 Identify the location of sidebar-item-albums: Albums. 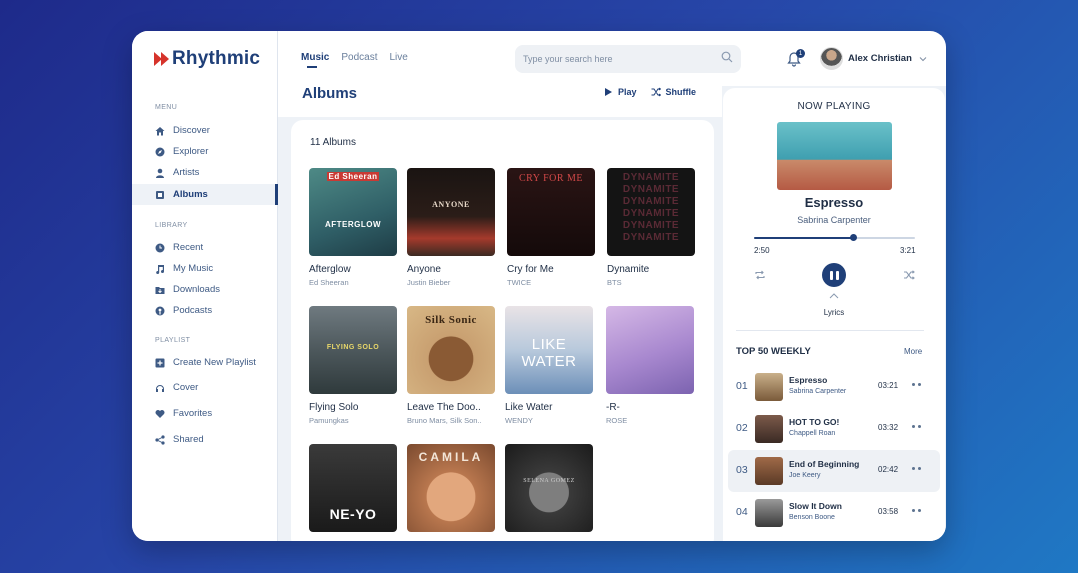
(205, 194).